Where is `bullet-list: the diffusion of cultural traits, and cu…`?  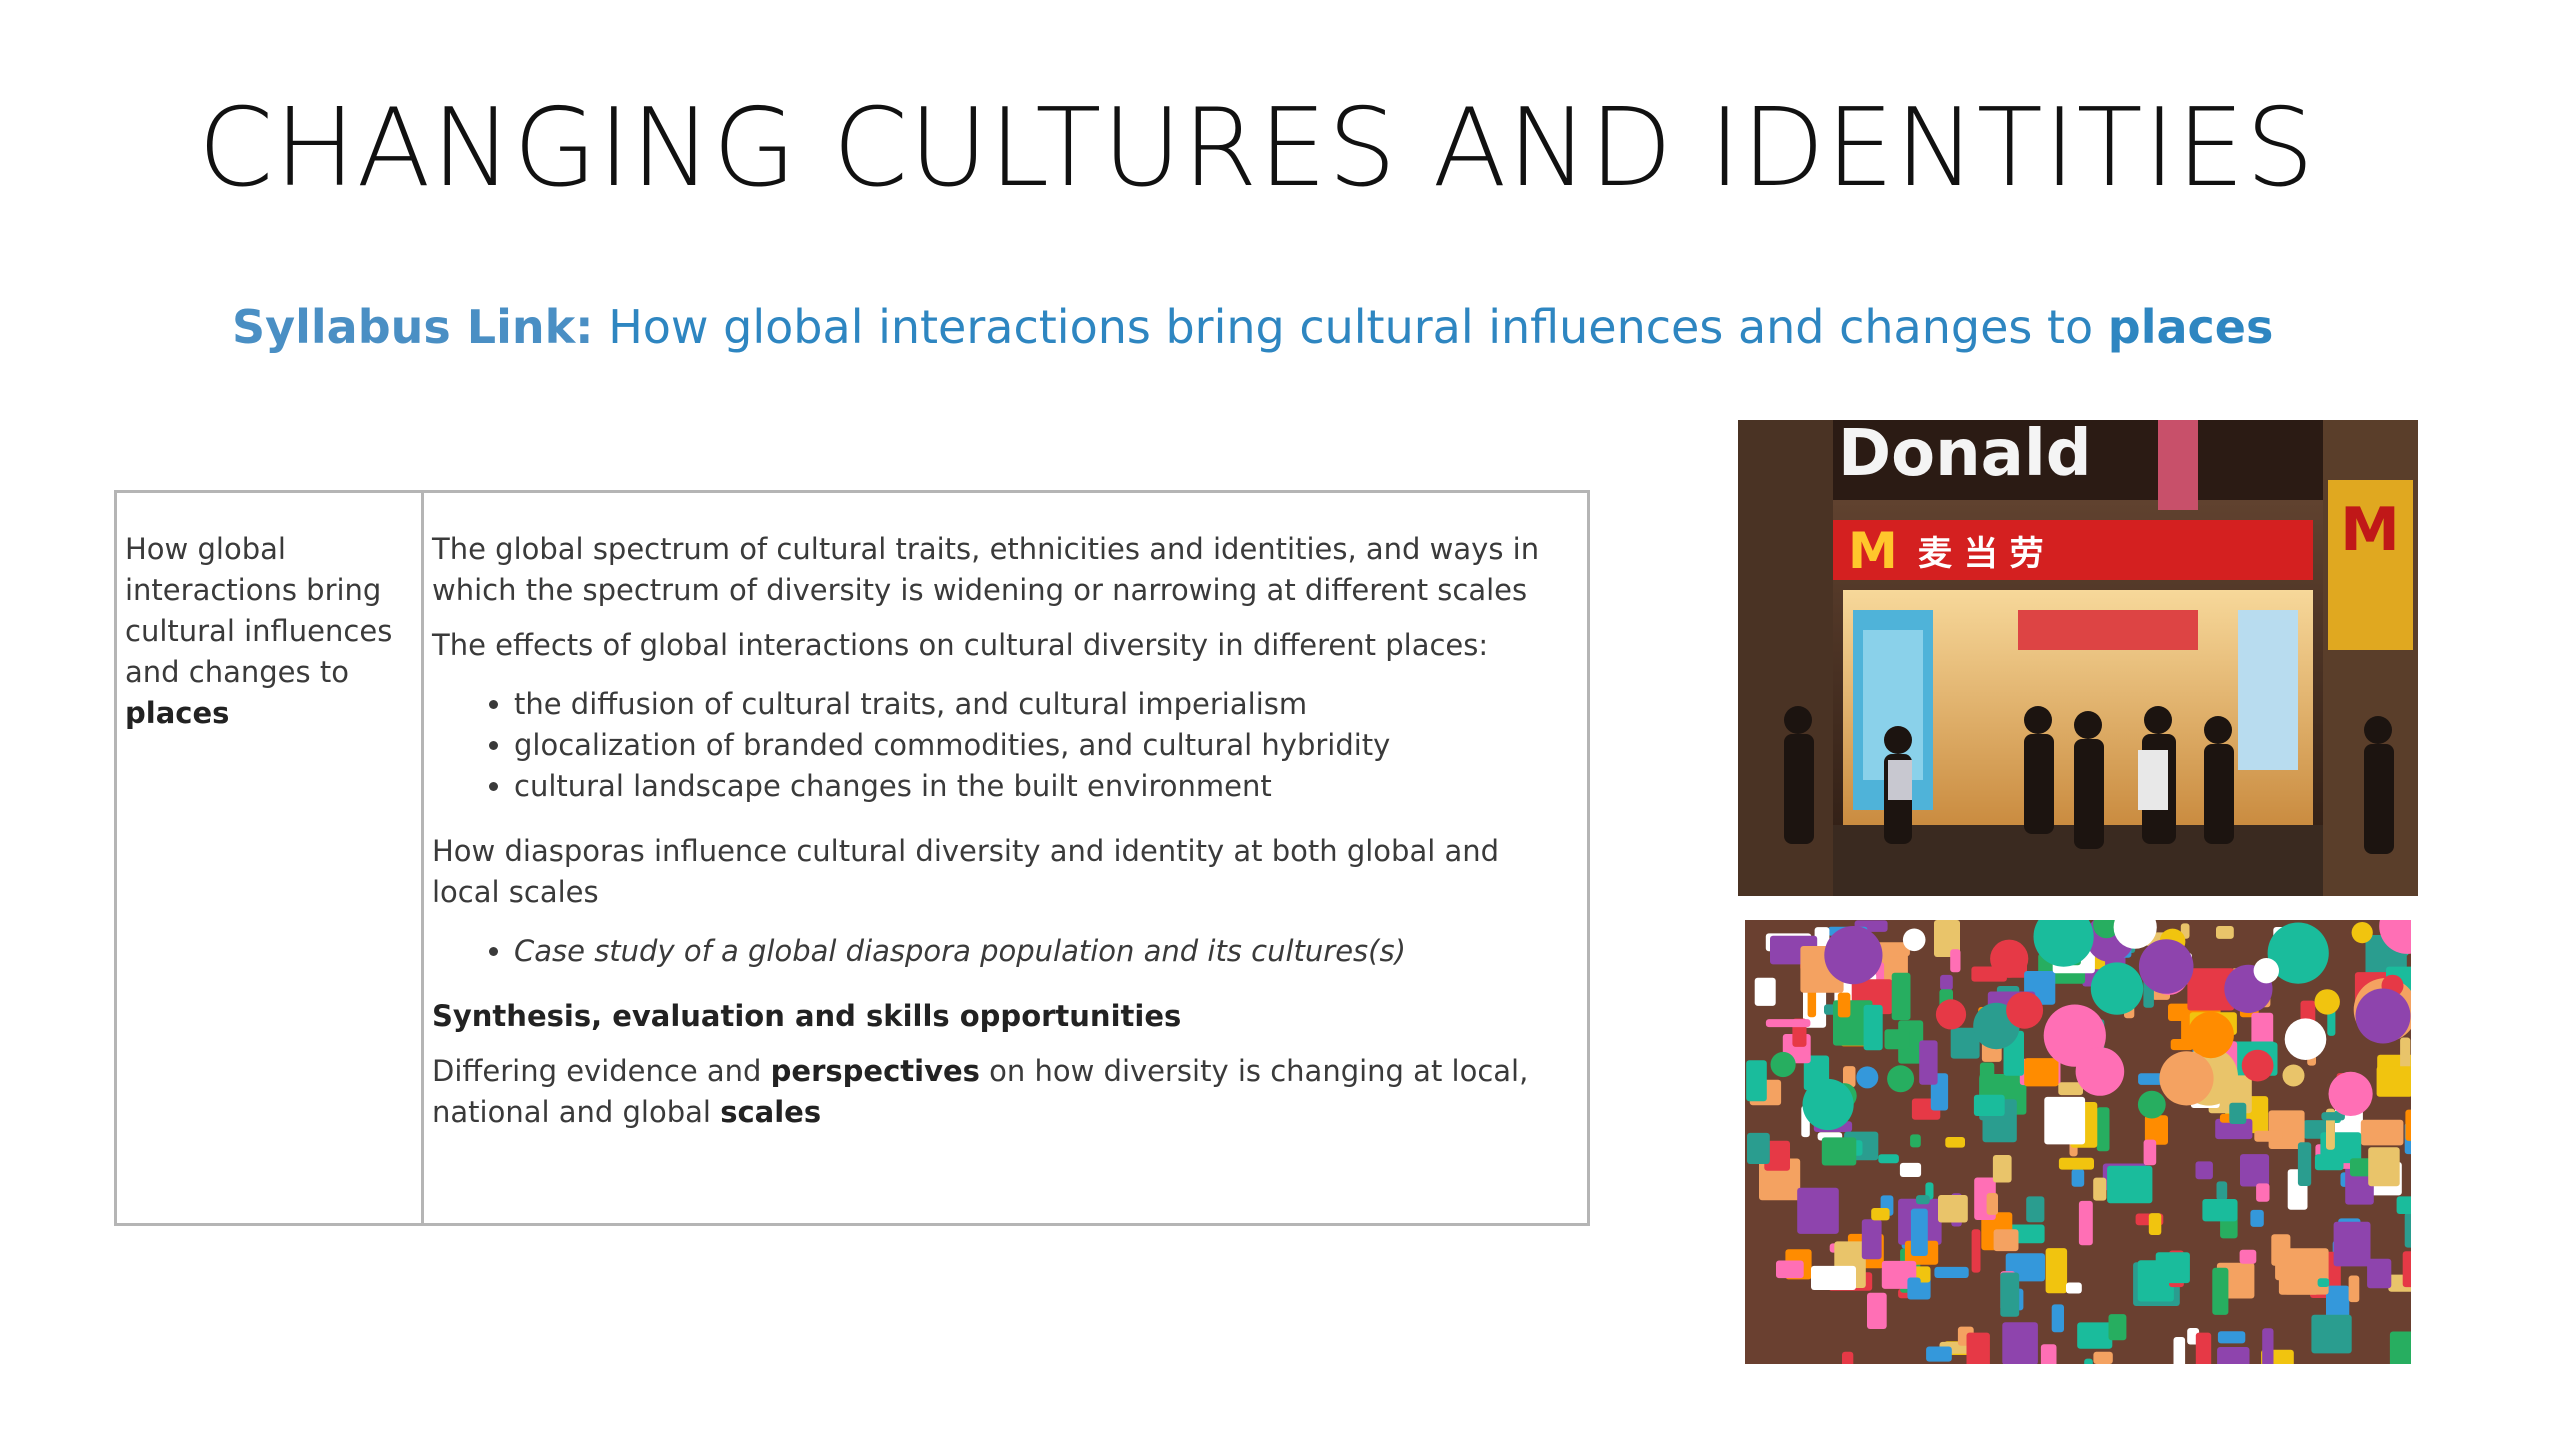 bullet-list: the diffusion of cultural traits, and cu… is located at coordinates (994, 745).